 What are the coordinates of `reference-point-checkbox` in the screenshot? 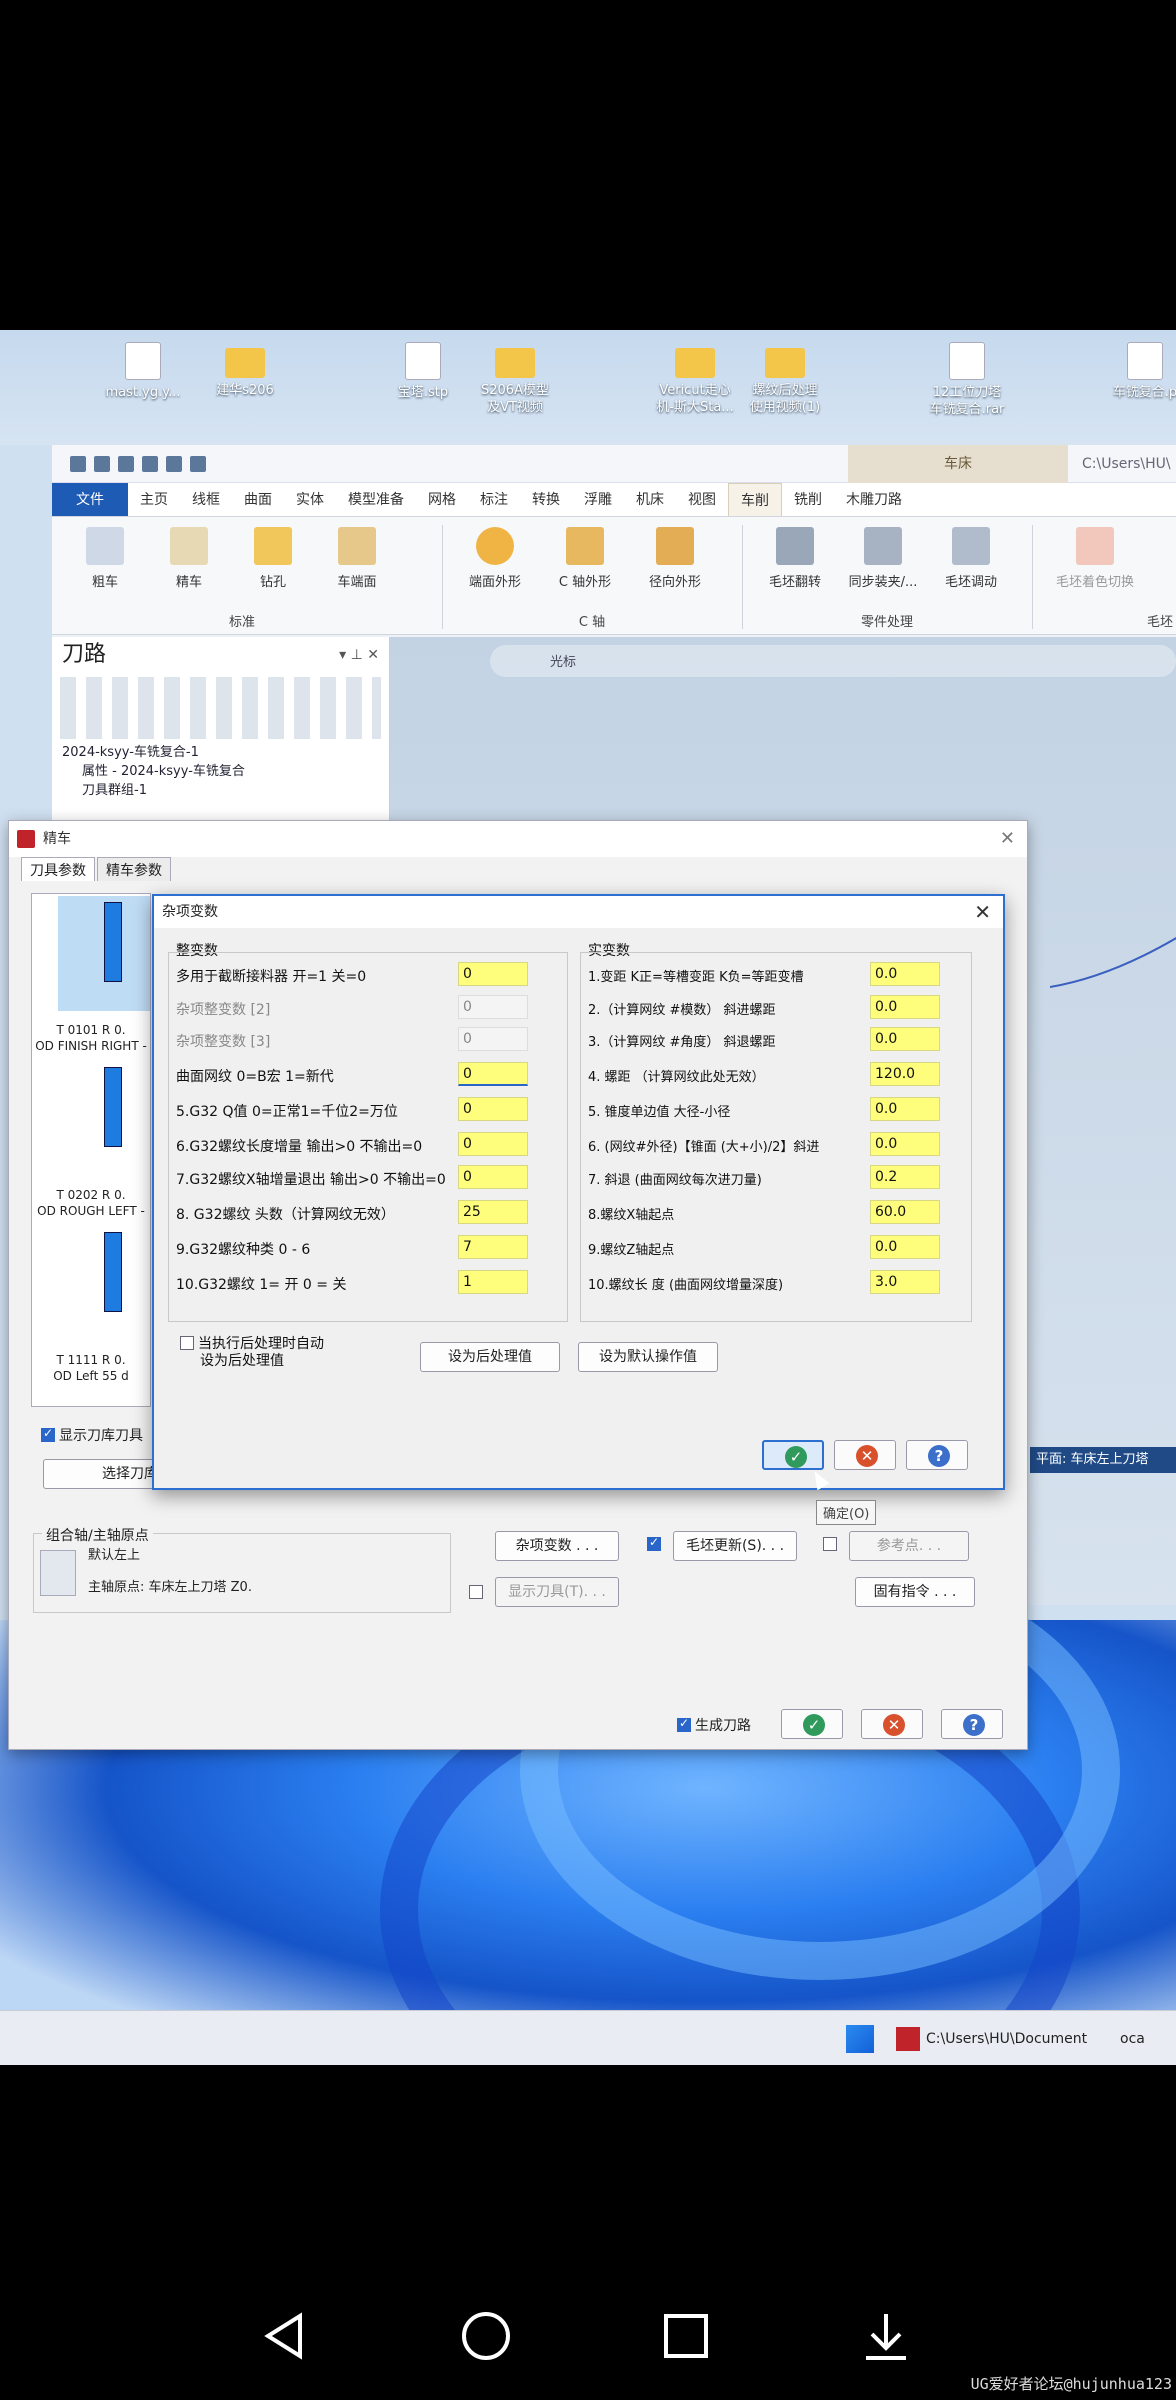 It's located at (832, 1545).